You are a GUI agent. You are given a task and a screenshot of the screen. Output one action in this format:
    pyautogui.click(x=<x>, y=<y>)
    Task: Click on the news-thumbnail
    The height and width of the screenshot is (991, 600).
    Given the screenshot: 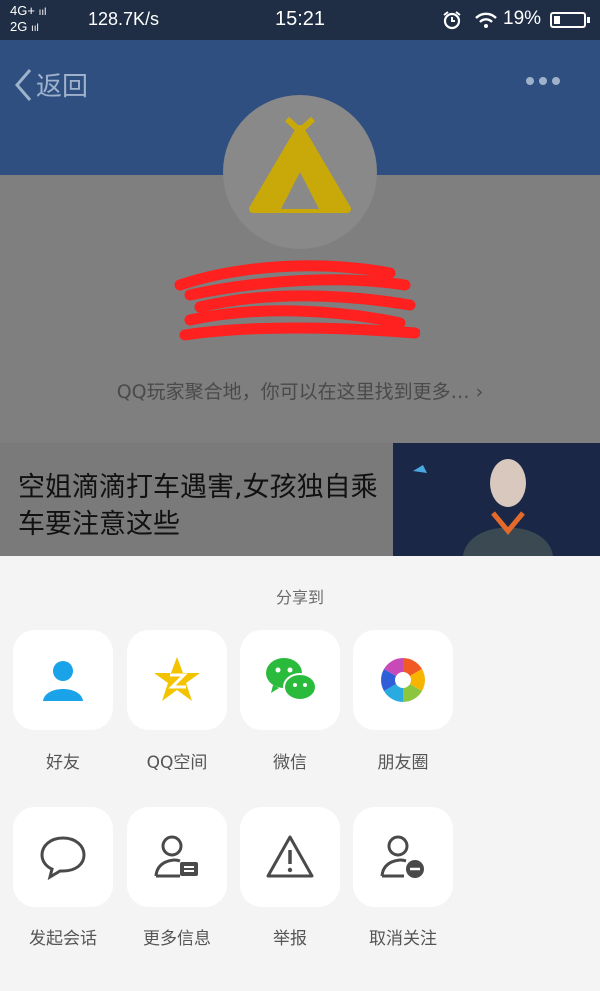 What is the action you would take?
    pyautogui.click(x=496, y=499)
    